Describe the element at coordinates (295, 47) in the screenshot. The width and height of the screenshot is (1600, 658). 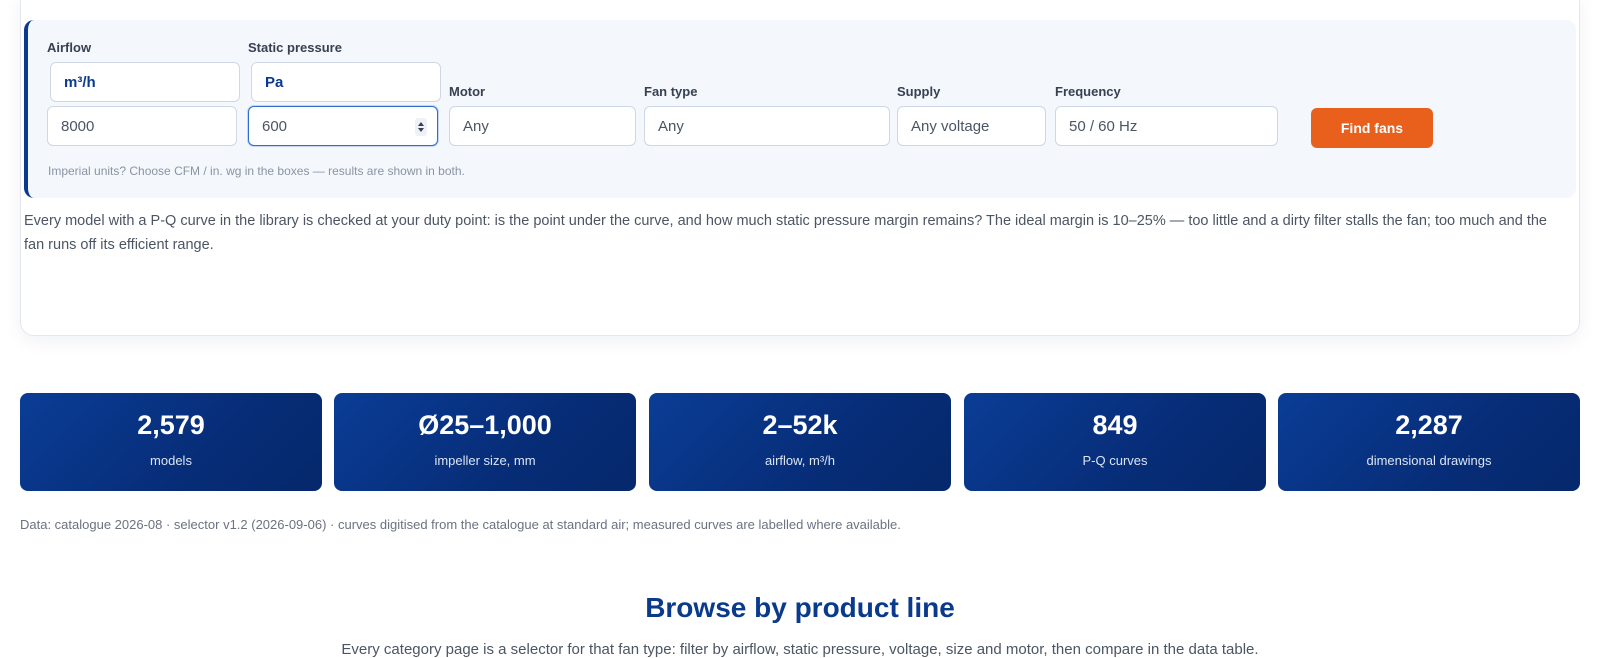
I see `static-pressure-label: Static pressure` at that location.